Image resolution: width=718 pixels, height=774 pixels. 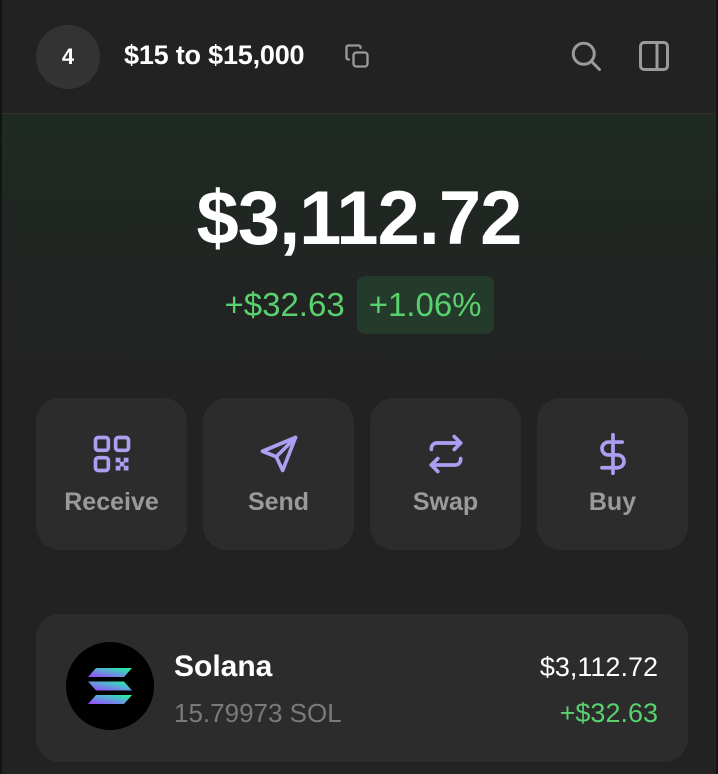 I want to click on solana-logo-icon, so click(x=110, y=686).